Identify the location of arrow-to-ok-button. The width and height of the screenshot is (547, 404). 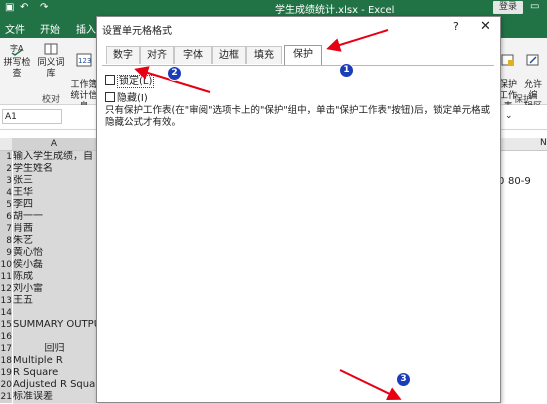
(370, 384).